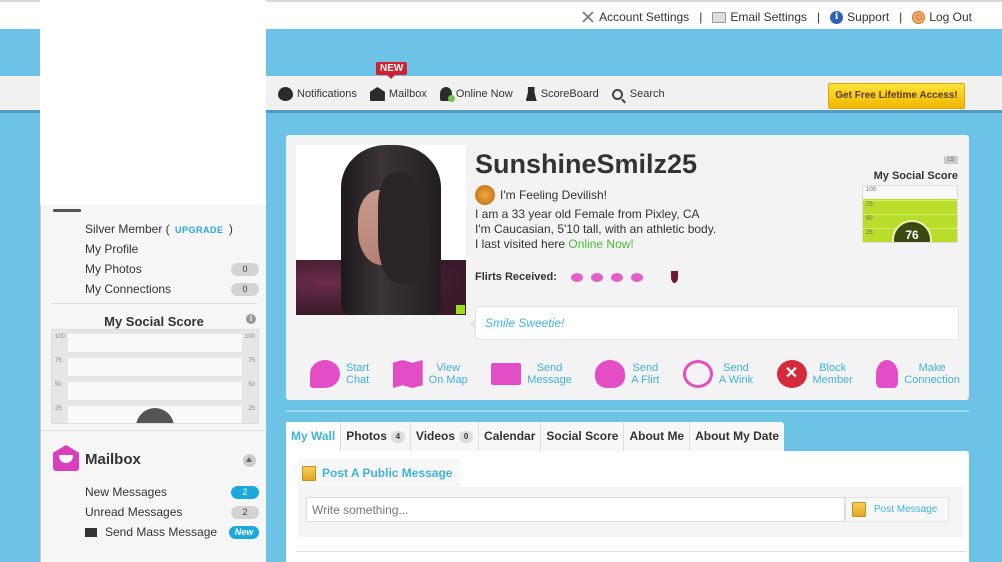  I want to click on tab-calendar: Calendar, so click(510, 436).